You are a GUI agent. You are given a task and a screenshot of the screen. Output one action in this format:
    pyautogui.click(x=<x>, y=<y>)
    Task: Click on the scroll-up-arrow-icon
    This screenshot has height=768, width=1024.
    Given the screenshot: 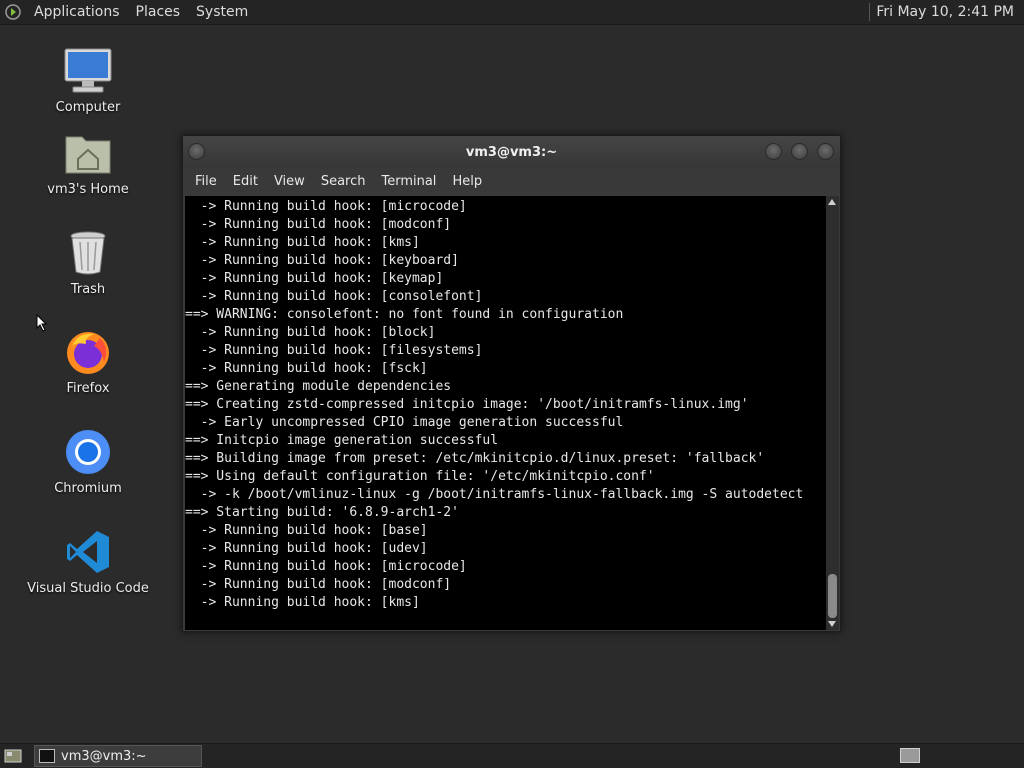 What is the action you would take?
    pyautogui.click(x=832, y=202)
    